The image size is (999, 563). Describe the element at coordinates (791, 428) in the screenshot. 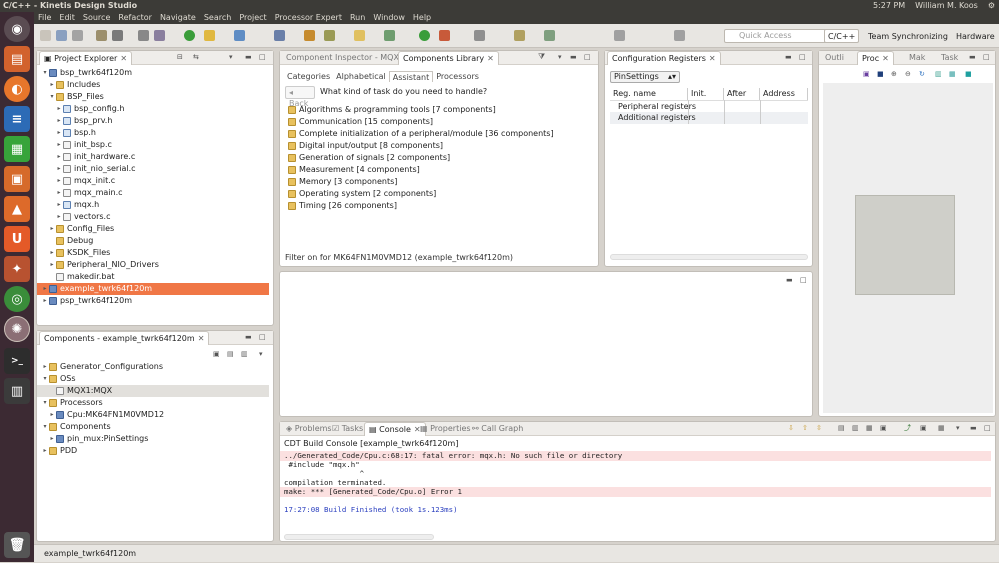

I see `scroll-down-icon: ⇩` at that location.